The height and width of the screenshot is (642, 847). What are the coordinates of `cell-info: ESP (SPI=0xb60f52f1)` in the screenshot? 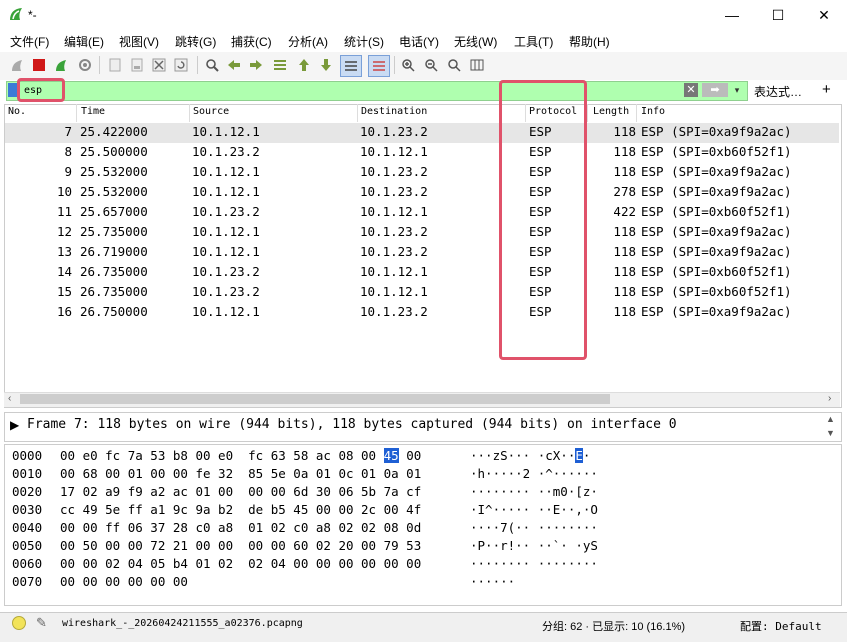 It's located at (716, 291).